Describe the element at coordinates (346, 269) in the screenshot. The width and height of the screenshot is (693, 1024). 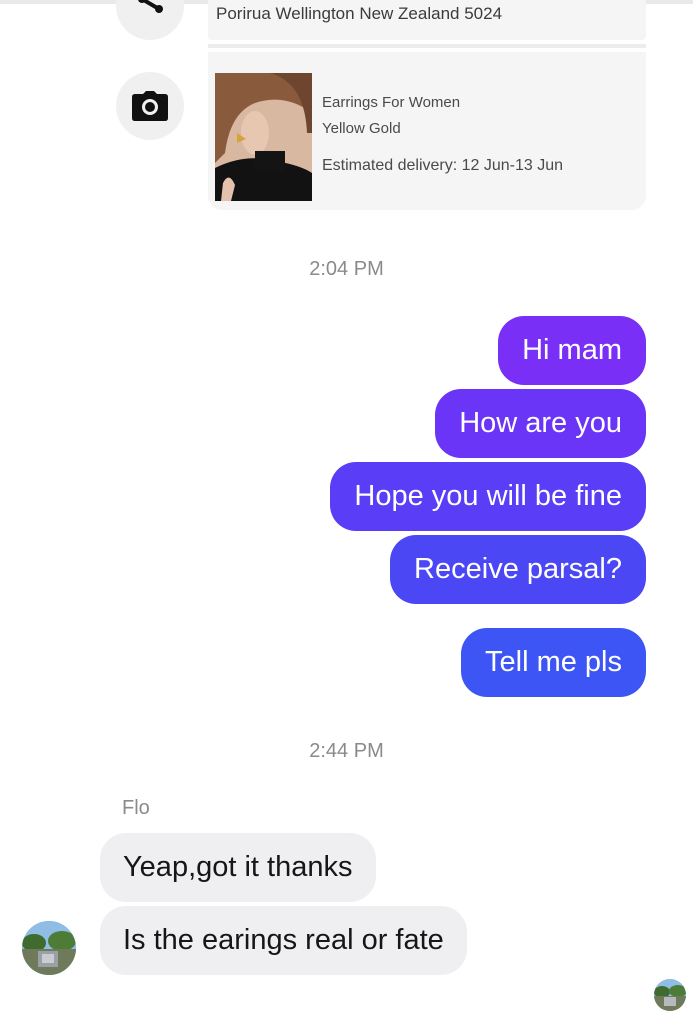
I see `message-timestamp: 2:04 PM` at that location.